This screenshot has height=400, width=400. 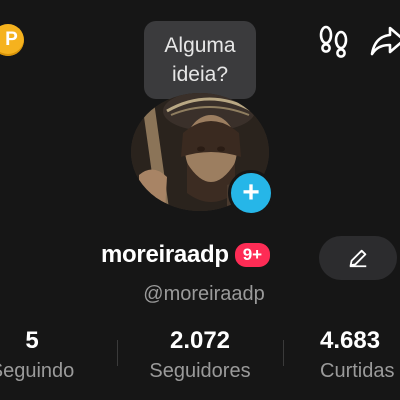 I want to click on share-icon, so click(x=384, y=40).